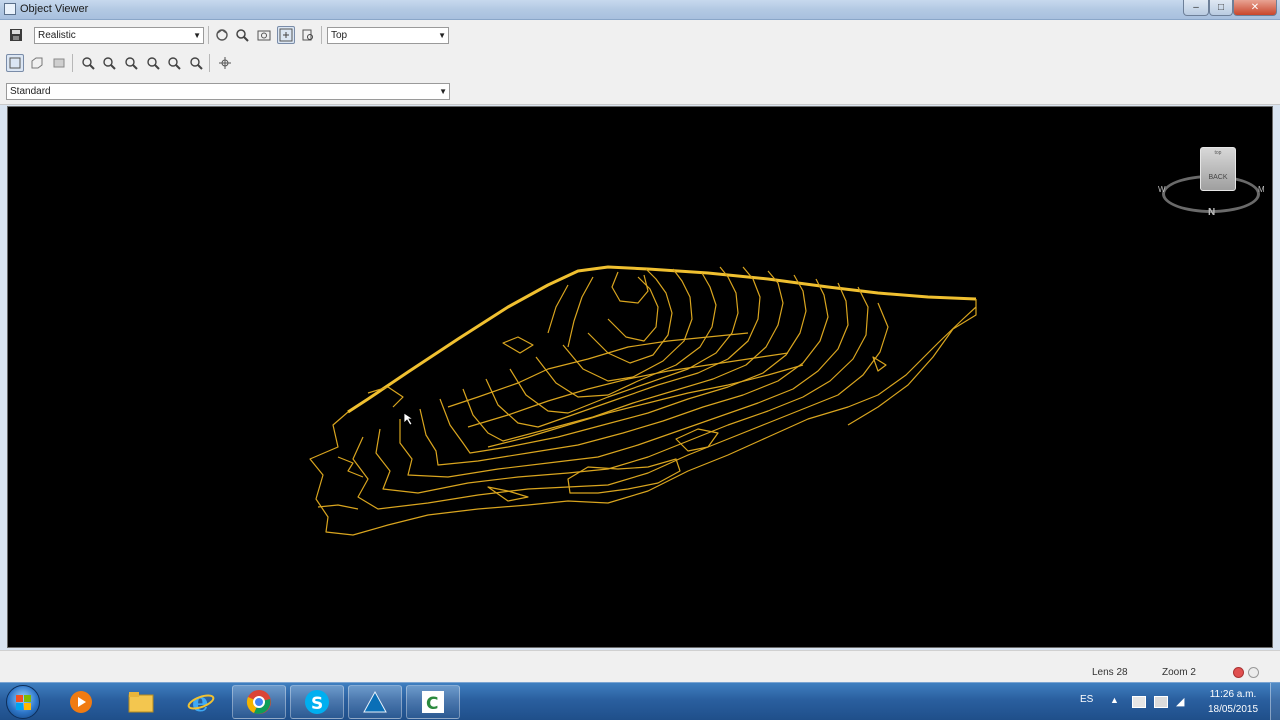 The image size is (1280, 720). I want to click on view-direction-select: Top ▼, so click(388, 35).